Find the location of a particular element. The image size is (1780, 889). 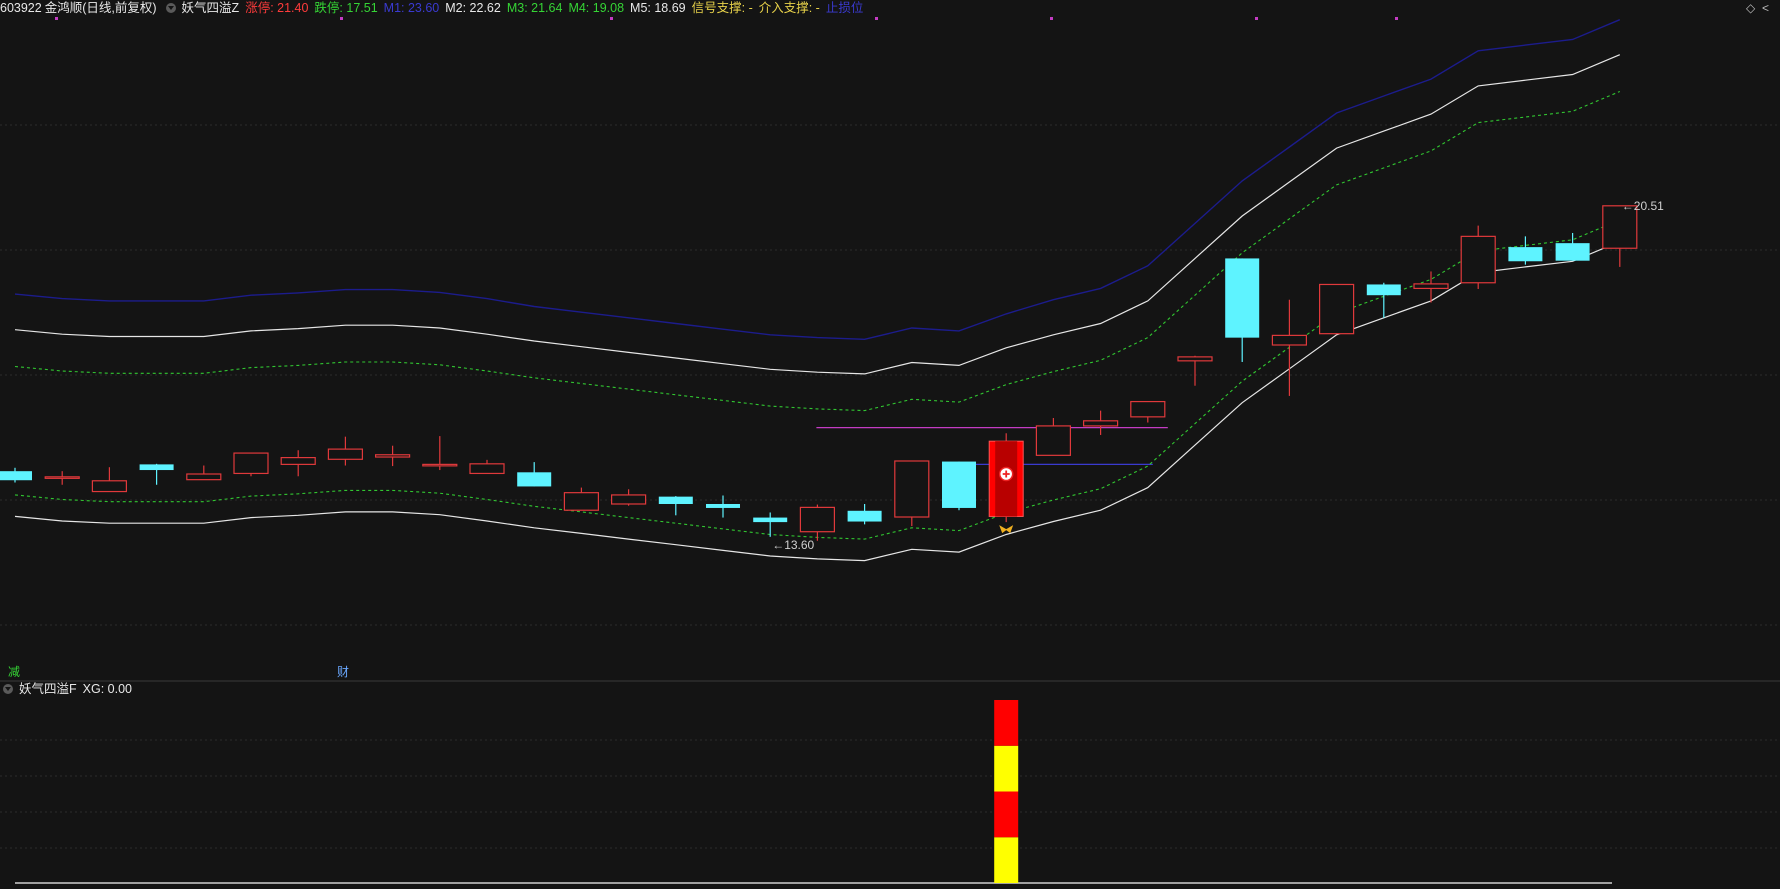

lower-collapse-toggle-icon is located at coordinates (8, 689).